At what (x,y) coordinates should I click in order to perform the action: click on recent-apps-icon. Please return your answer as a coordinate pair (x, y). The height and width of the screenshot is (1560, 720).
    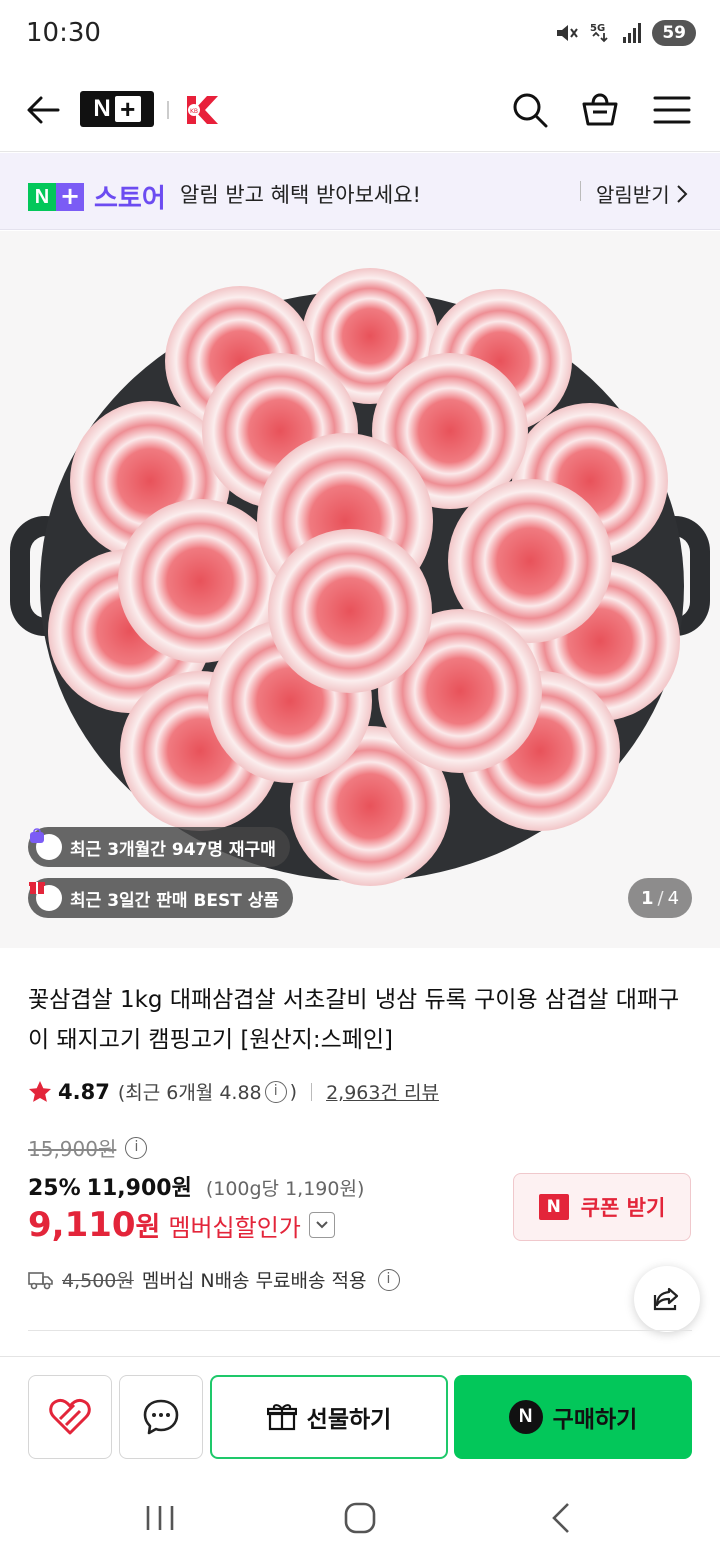
    Looking at the image, I should click on (160, 1518).